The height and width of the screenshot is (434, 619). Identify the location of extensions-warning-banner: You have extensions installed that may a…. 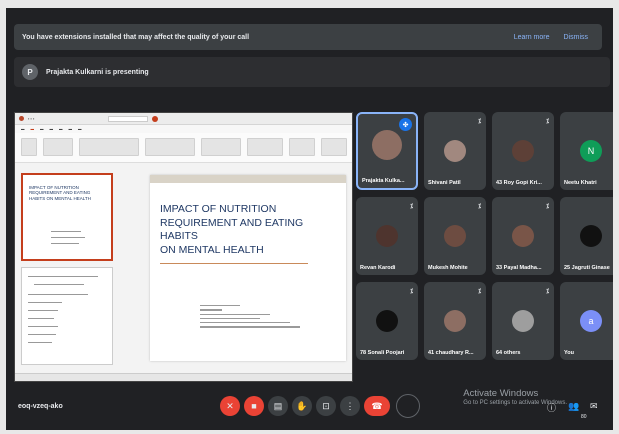
(308, 37).